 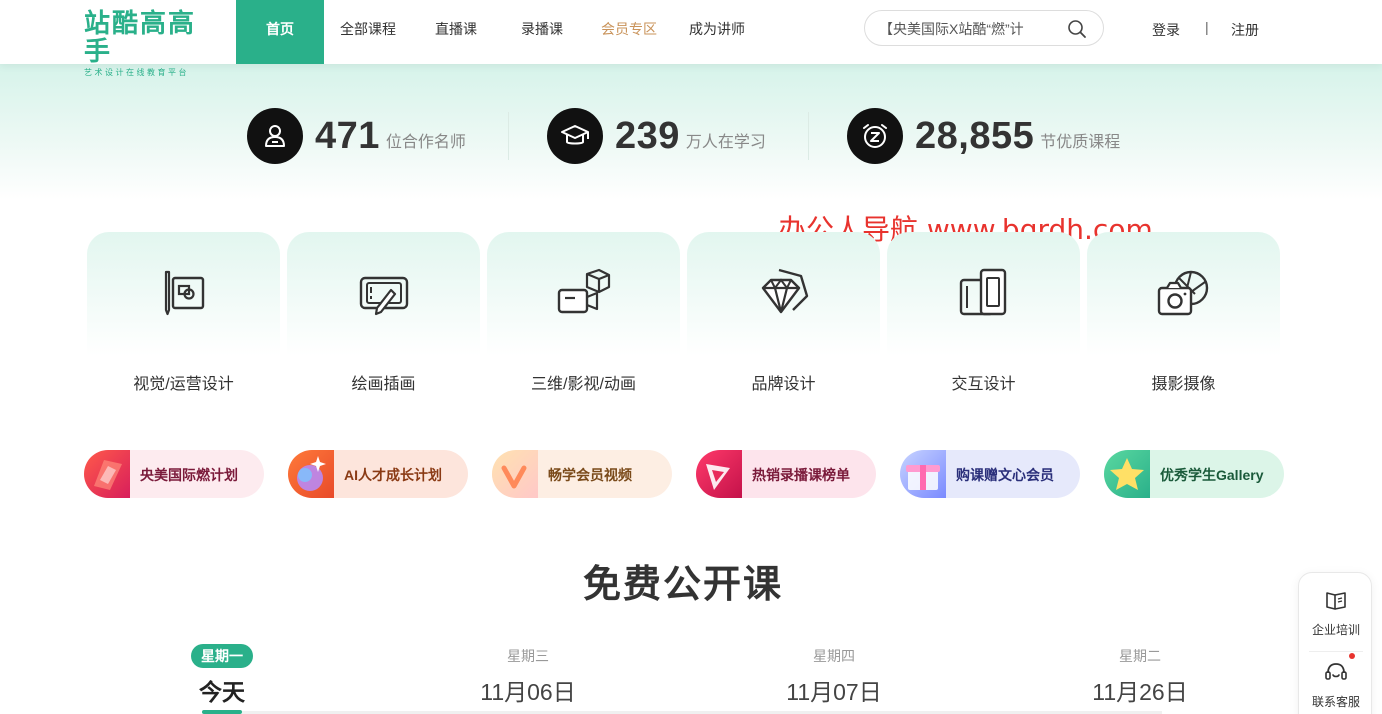 I want to click on promo-gallery: 优秀学生Gallery, so click(x=1194, y=474).